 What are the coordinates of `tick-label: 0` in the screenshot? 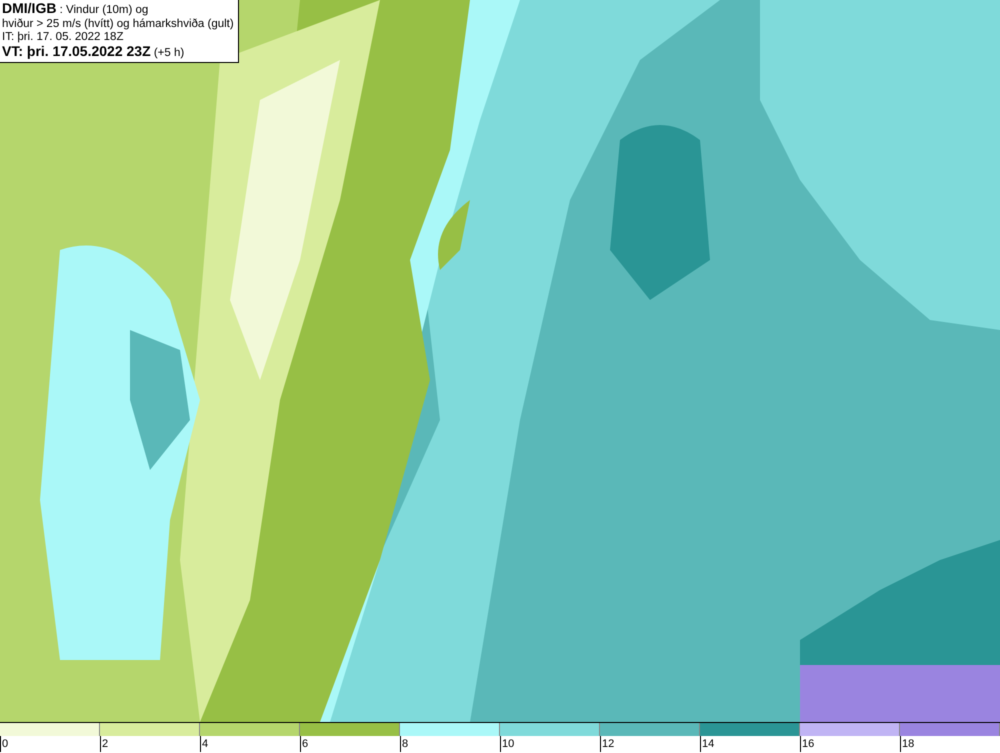 It's located at (5, 744).